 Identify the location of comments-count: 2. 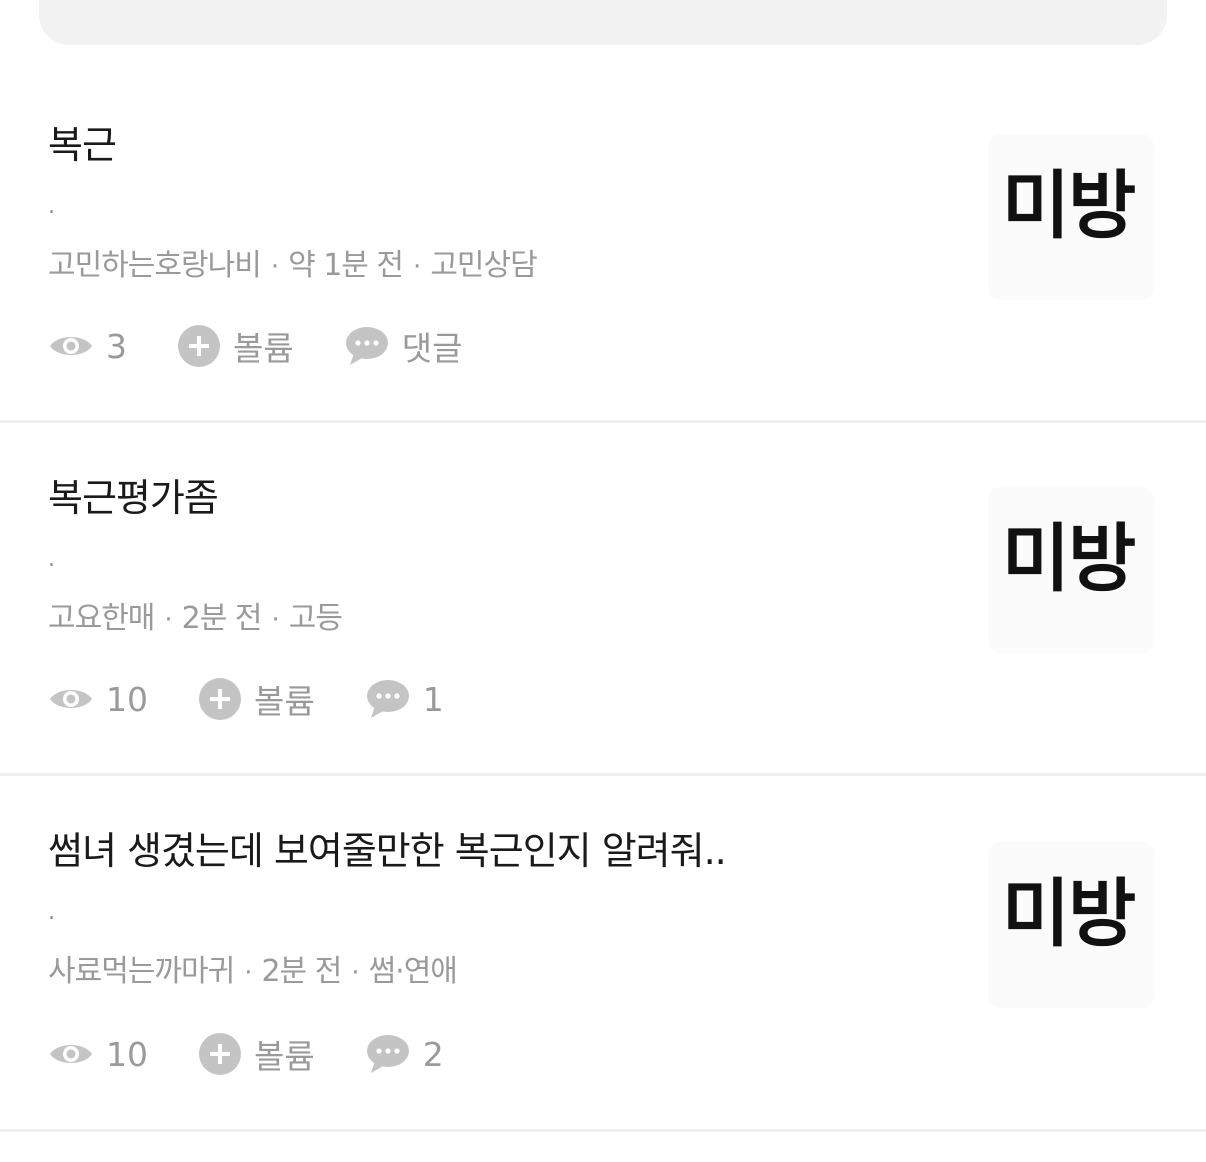
(433, 1054).